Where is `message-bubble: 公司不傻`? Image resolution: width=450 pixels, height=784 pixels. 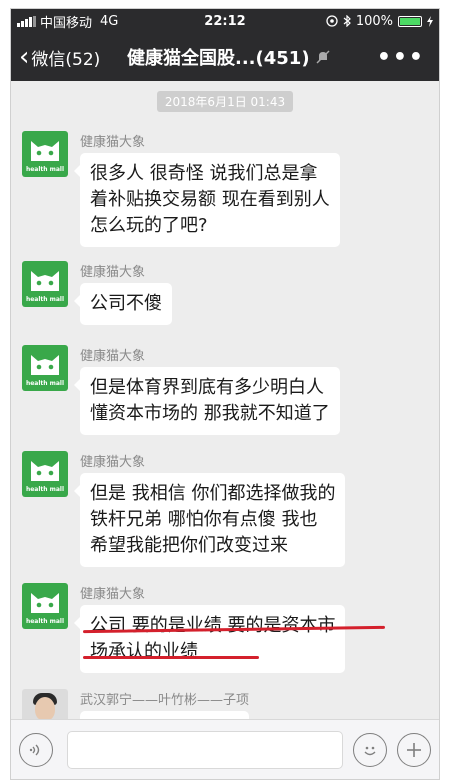
message-bubble: 公司不傻 is located at coordinates (123, 304).